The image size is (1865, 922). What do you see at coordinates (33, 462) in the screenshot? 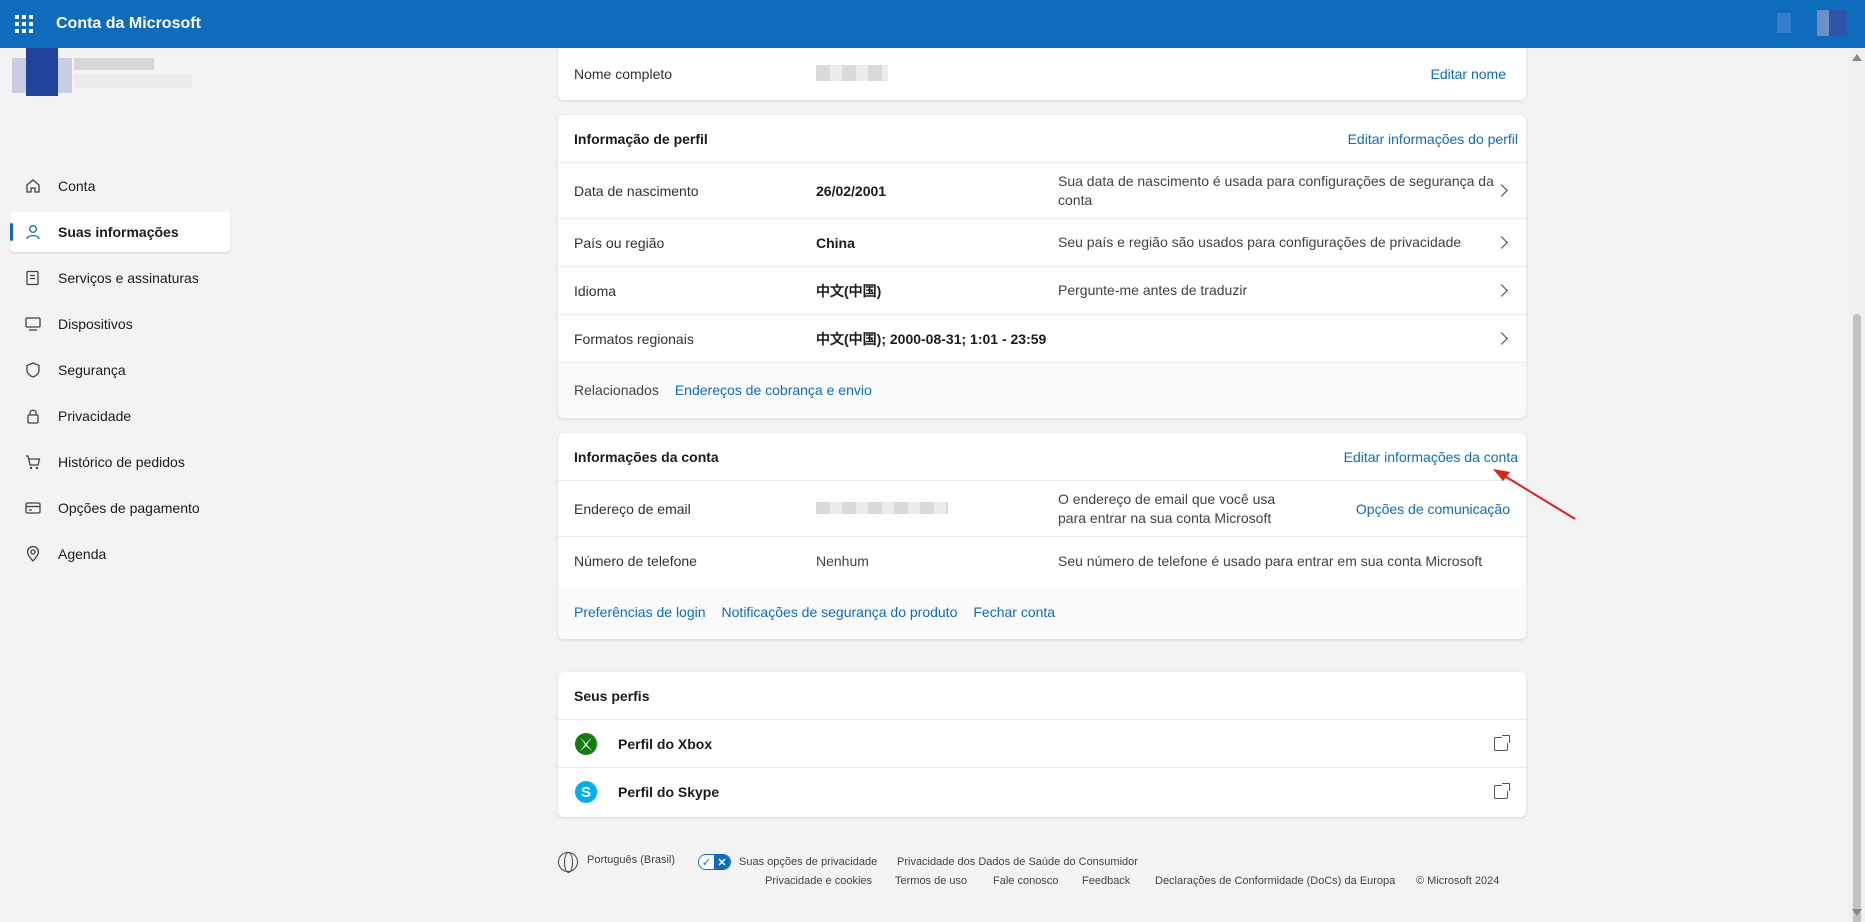
I see `cart-icon` at bounding box center [33, 462].